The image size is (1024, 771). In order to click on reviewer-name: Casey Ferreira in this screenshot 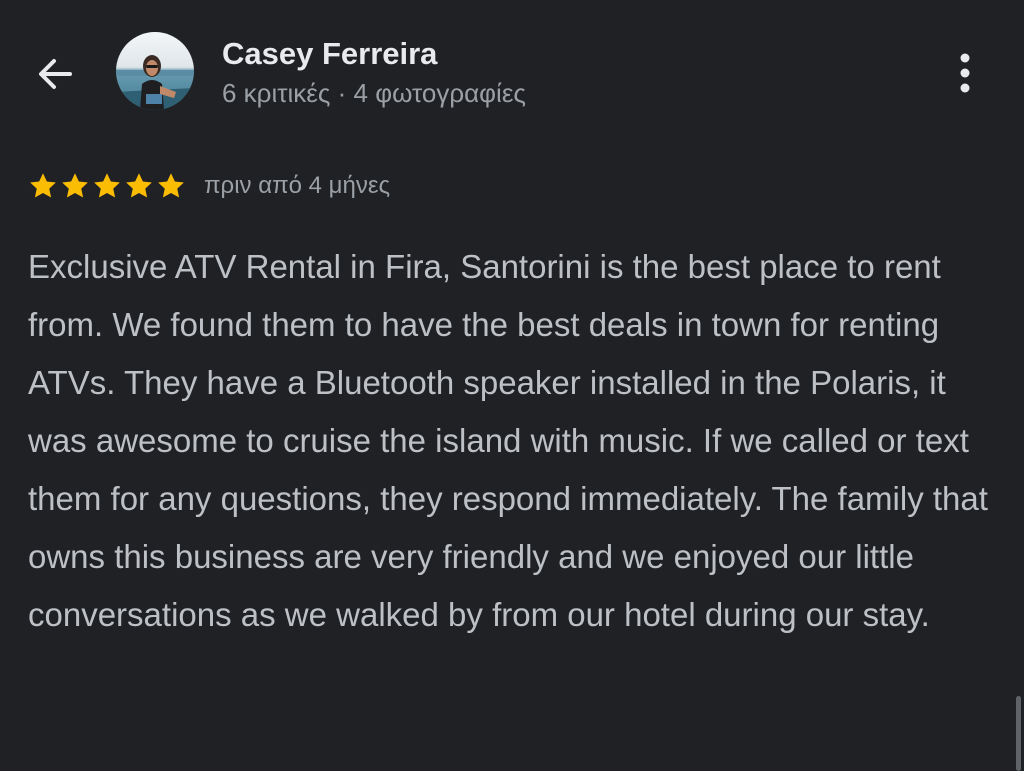, I will do `click(329, 54)`.